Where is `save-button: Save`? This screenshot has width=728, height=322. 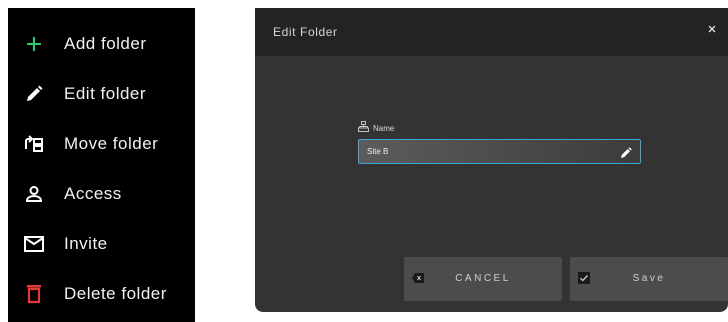
save-button: Save is located at coordinates (649, 279).